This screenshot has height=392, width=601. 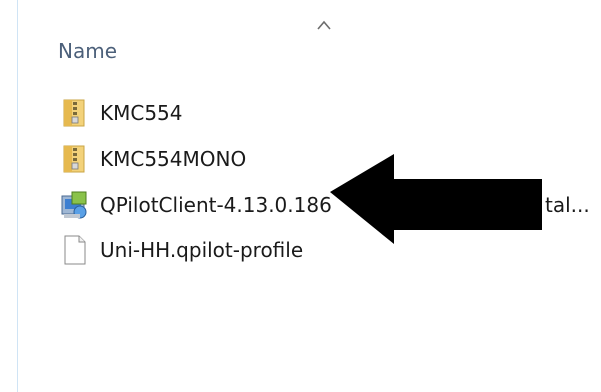 What do you see at coordinates (75, 250) in the screenshot?
I see `document-icon` at bounding box center [75, 250].